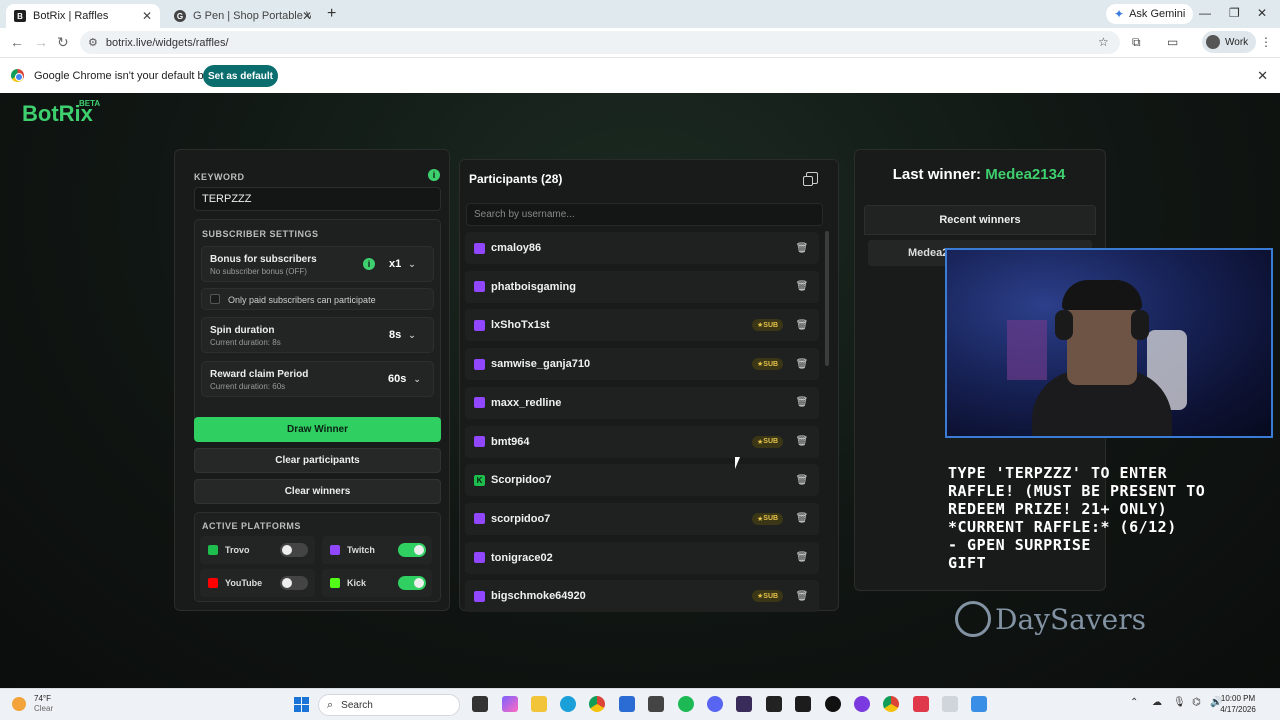  Describe the element at coordinates (810, 179) in the screenshot. I see `copy-icon` at that location.